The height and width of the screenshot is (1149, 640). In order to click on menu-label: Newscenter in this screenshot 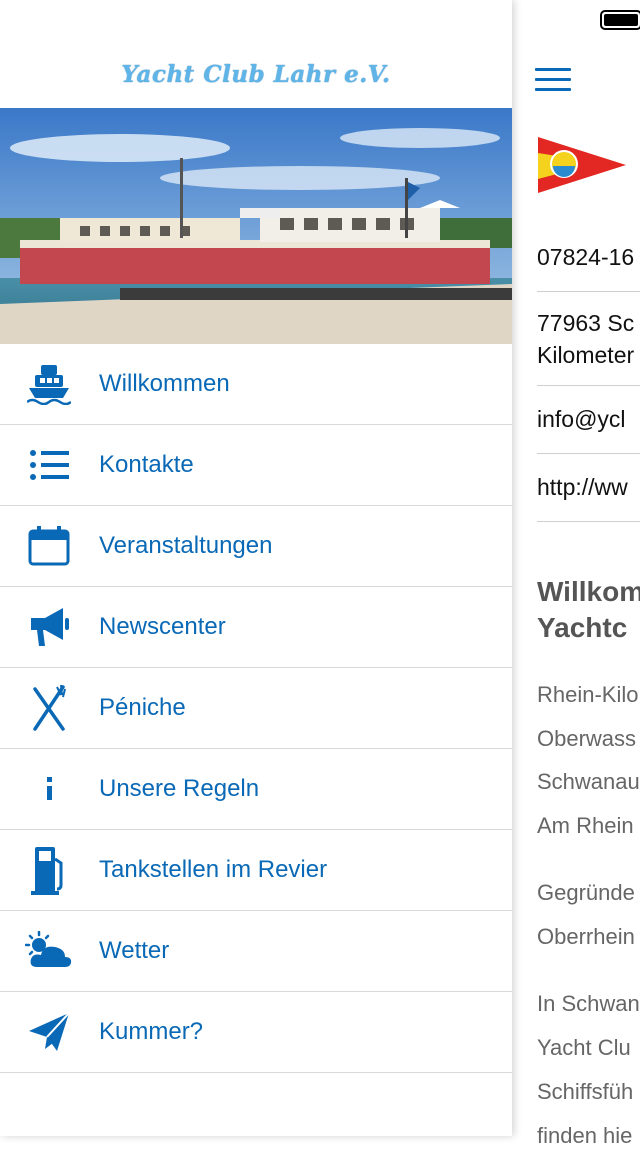, I will do `click(162, 626)`.